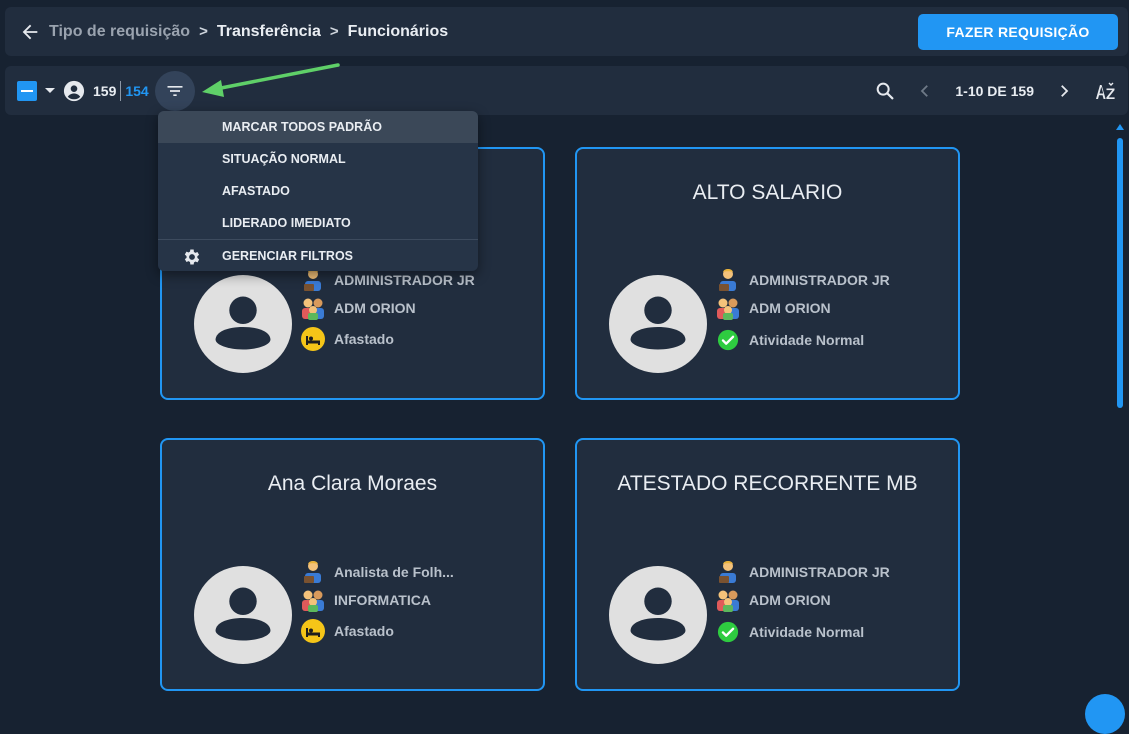 Image resolution: width=1129 pixels, height=734 pixels. I want to click on menu-item-mark-all-default: MARCAR TODOS PADRÃO, so click(318, 127).